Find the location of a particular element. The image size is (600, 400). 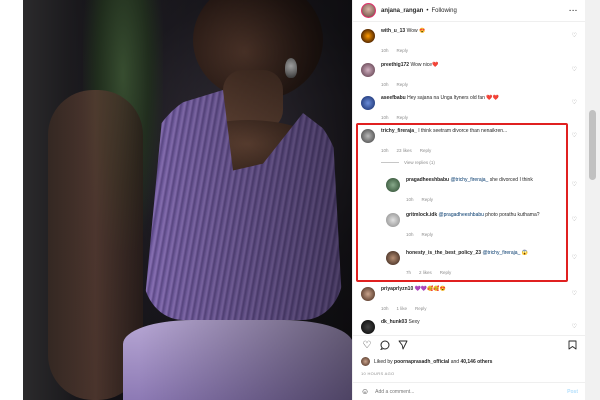

following-button: Following is located at coordinates (443, 11).